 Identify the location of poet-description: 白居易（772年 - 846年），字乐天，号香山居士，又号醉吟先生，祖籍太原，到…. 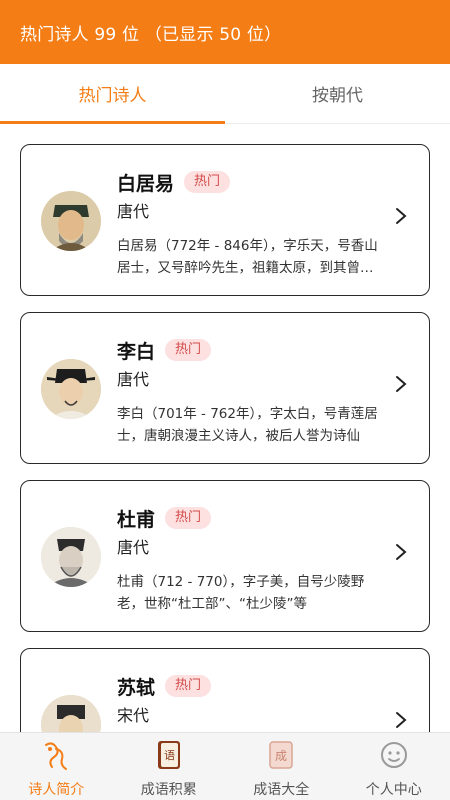
(247, 257).